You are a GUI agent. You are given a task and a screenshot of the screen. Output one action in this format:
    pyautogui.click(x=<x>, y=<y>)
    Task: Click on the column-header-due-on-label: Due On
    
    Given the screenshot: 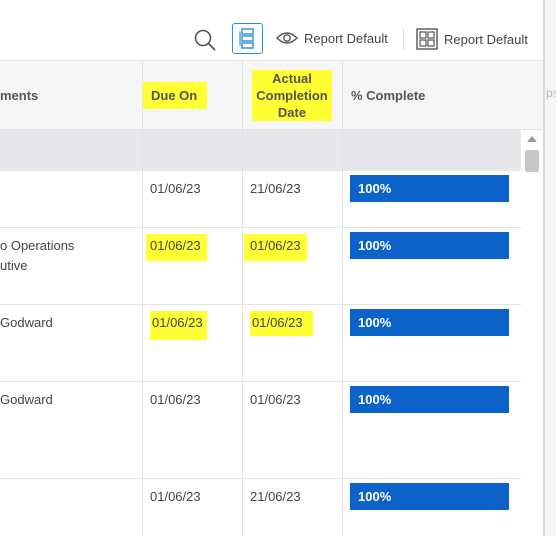 What is the action you would take?
    pyautogui.click(x=175, y=95)
    